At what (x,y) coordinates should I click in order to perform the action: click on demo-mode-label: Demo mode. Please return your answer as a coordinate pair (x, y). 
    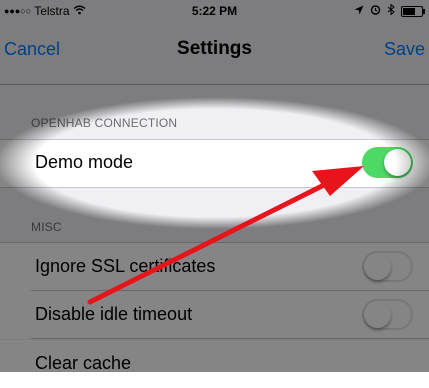
    Looking at the image, I should click on (84, 162).